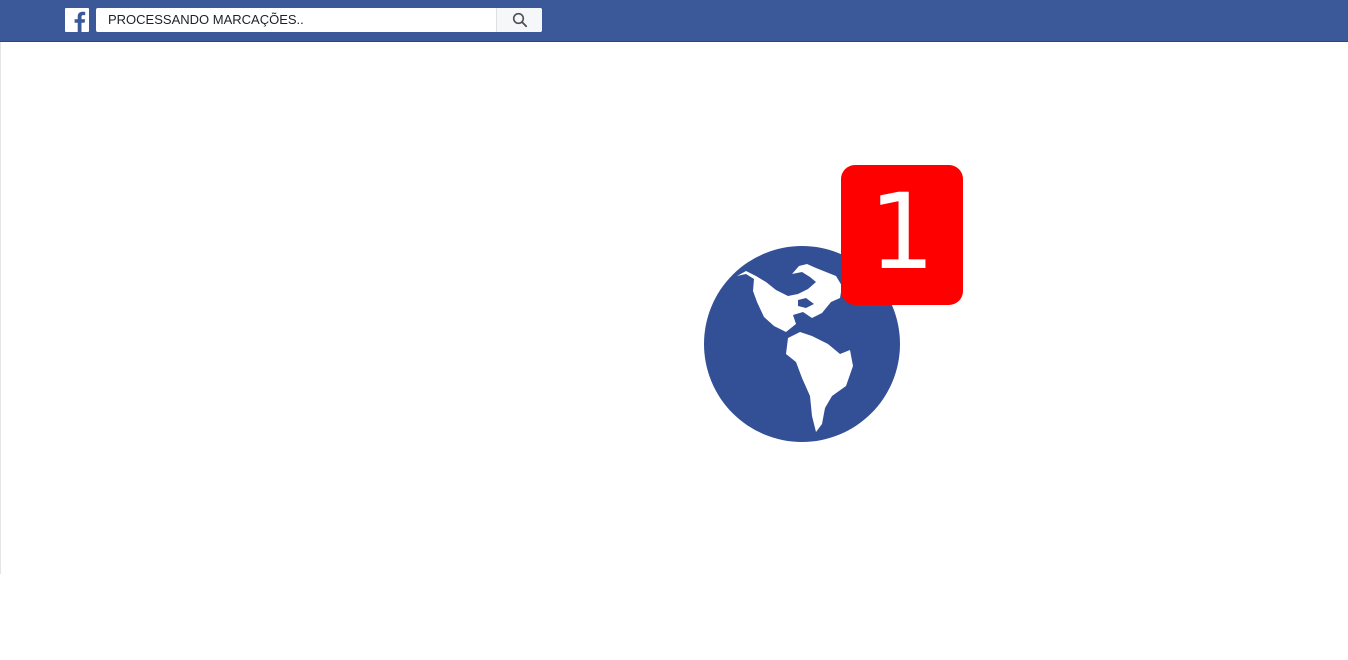 This screenshot has height=660, width=1348. I want to click on top-navigation-bar: PROCESSANDO MARCAÇÕES.., so click(674, 21).